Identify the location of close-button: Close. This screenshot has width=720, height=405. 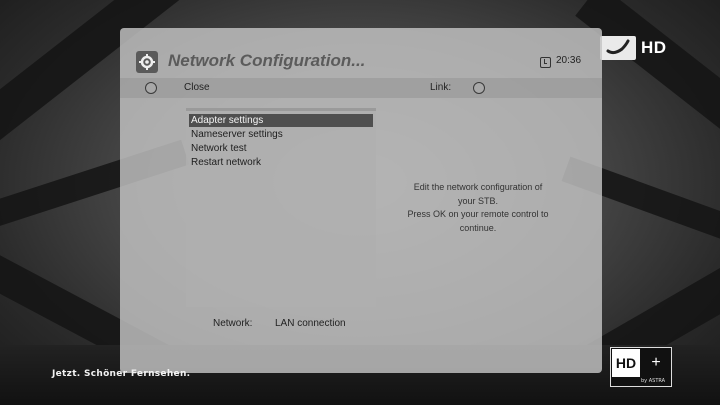
(197, 87).